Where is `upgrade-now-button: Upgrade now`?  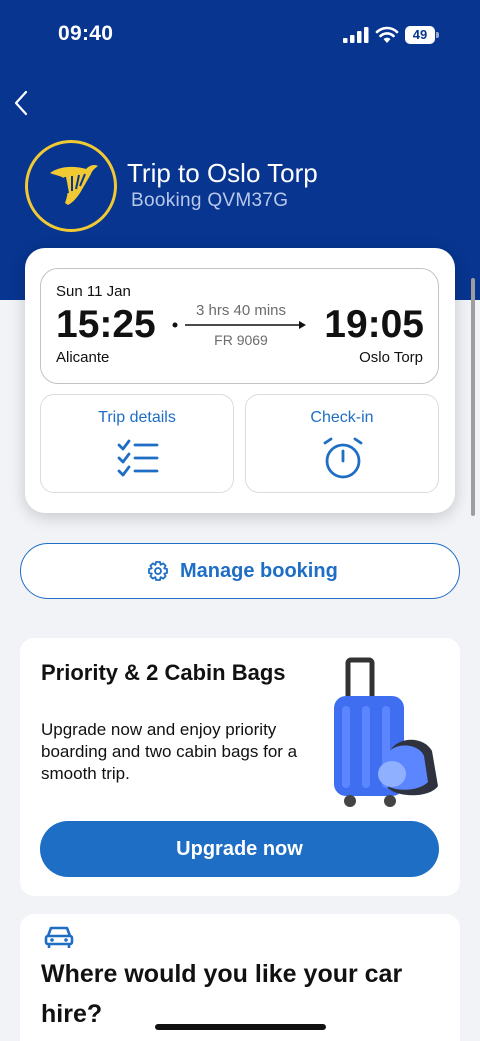 upgrade-now-button: Upgrade now is located at coordinates (239, 849).